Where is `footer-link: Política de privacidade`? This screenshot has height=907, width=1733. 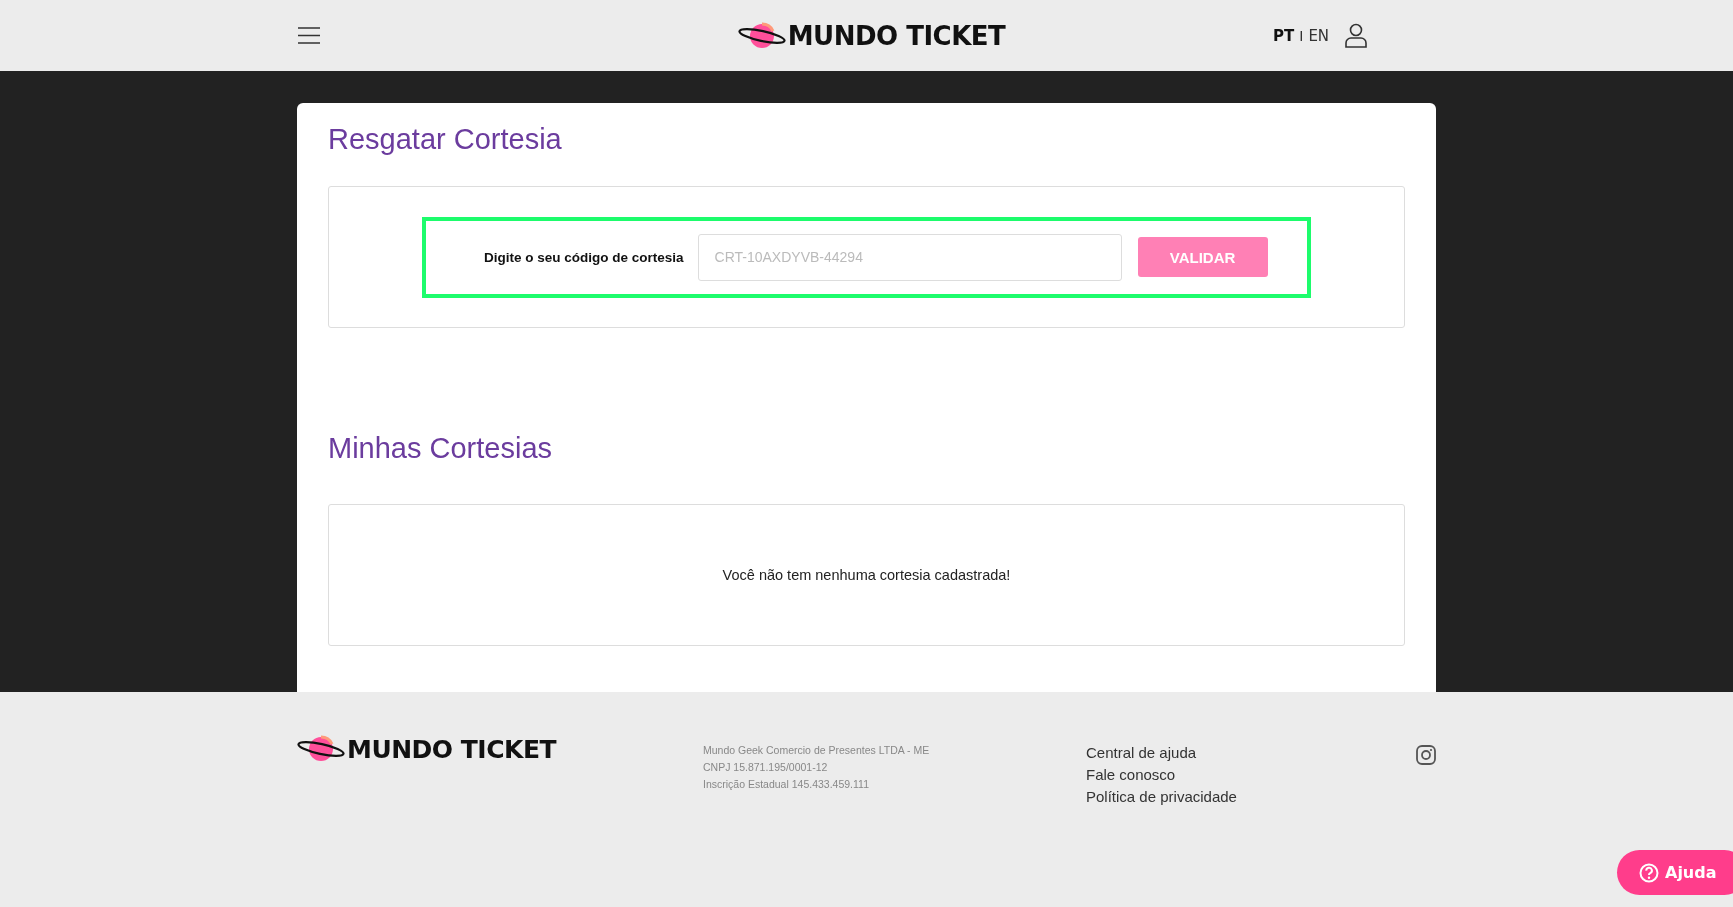 footer-link: Política de privacidade is located at coordinates (1251, 797).